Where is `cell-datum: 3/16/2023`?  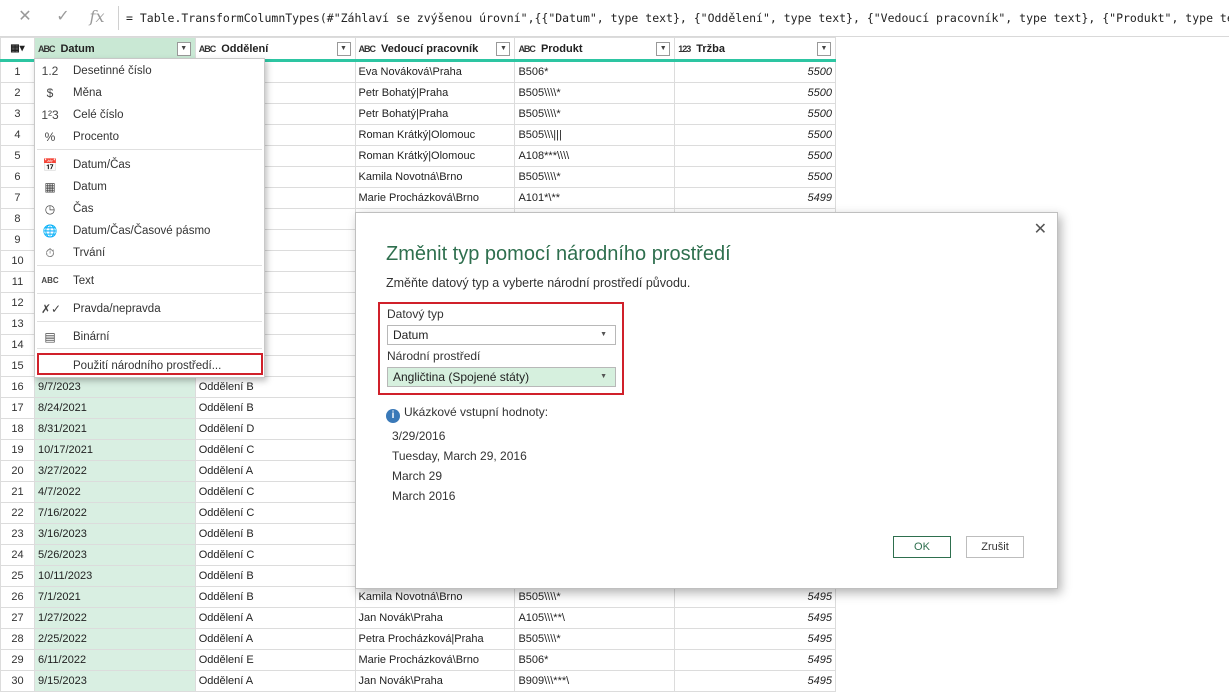 cell-datum: 3/16/2023 is located at coordinates (114, 534).